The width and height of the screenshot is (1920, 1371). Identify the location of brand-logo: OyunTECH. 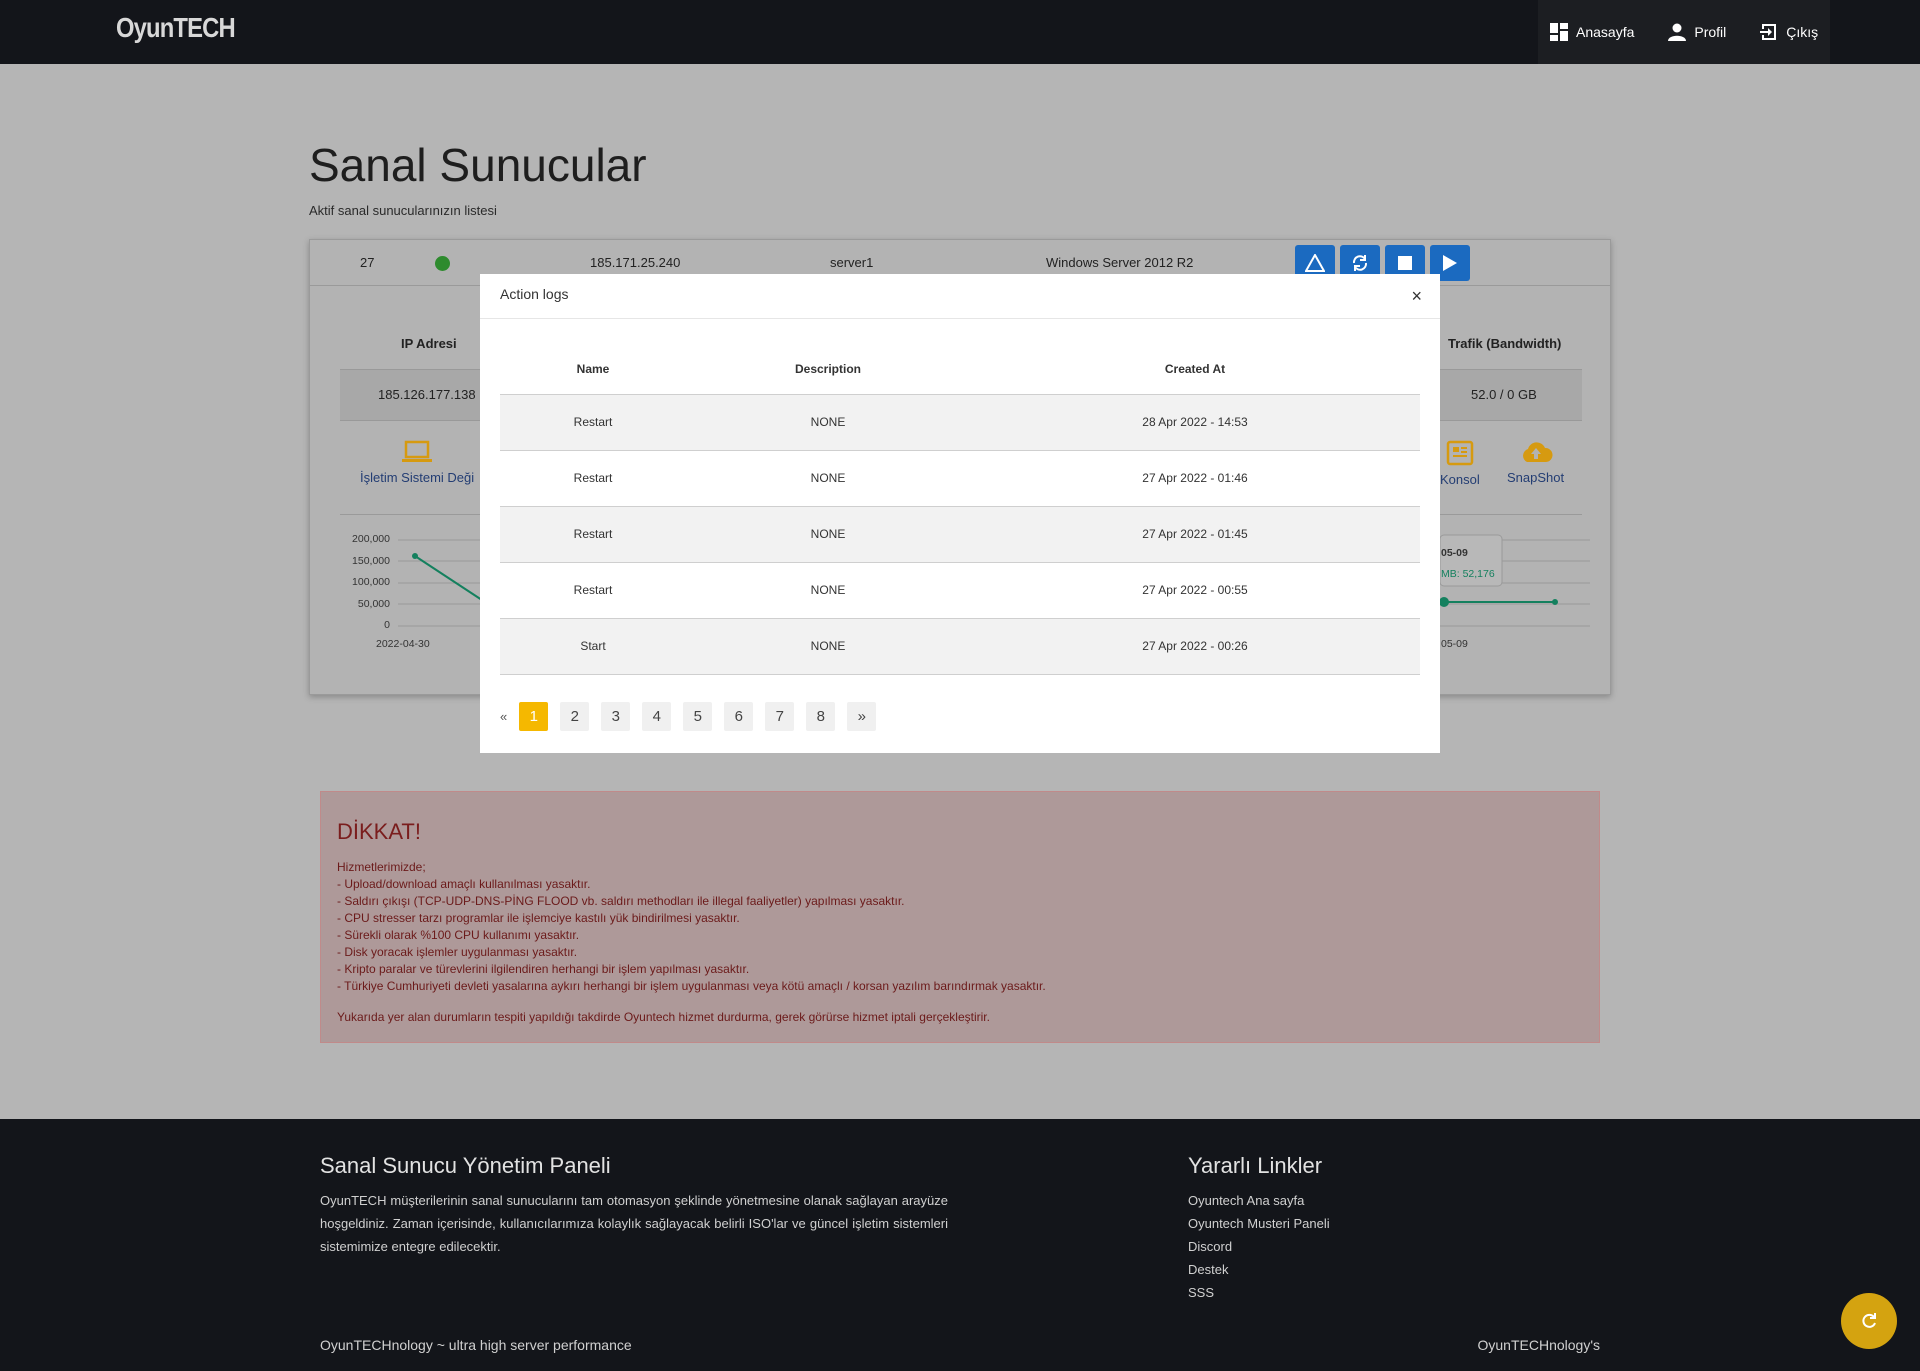
(176, 28).